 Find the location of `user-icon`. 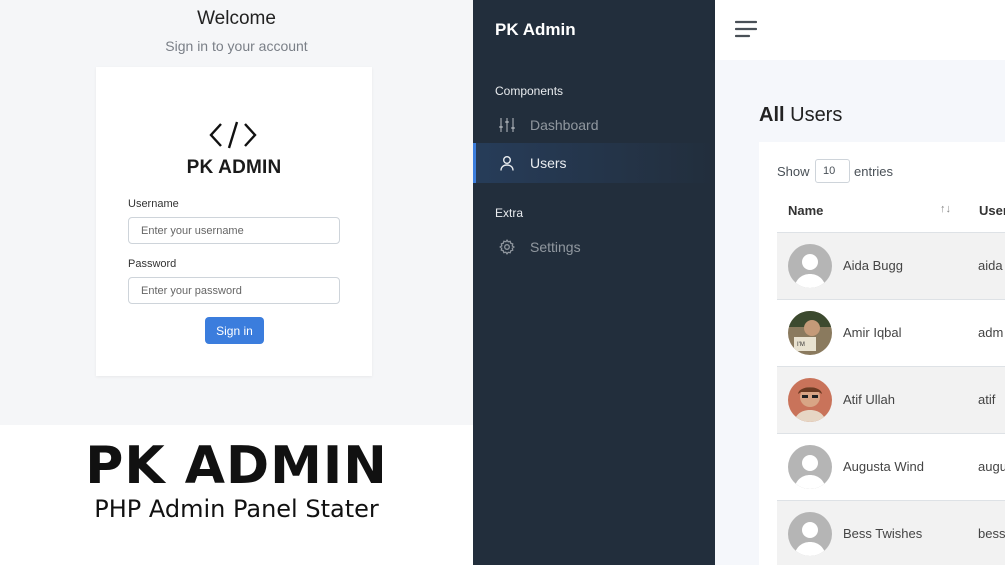

user-icon is located at coordinates (507, 163).